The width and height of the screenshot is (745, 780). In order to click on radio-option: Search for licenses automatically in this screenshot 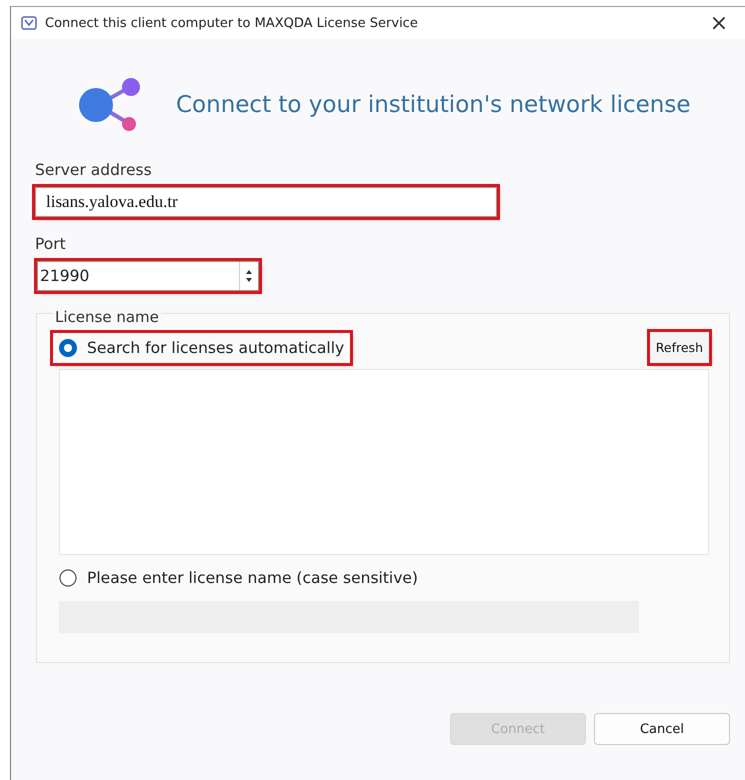, I will do `click(201, 347)`.